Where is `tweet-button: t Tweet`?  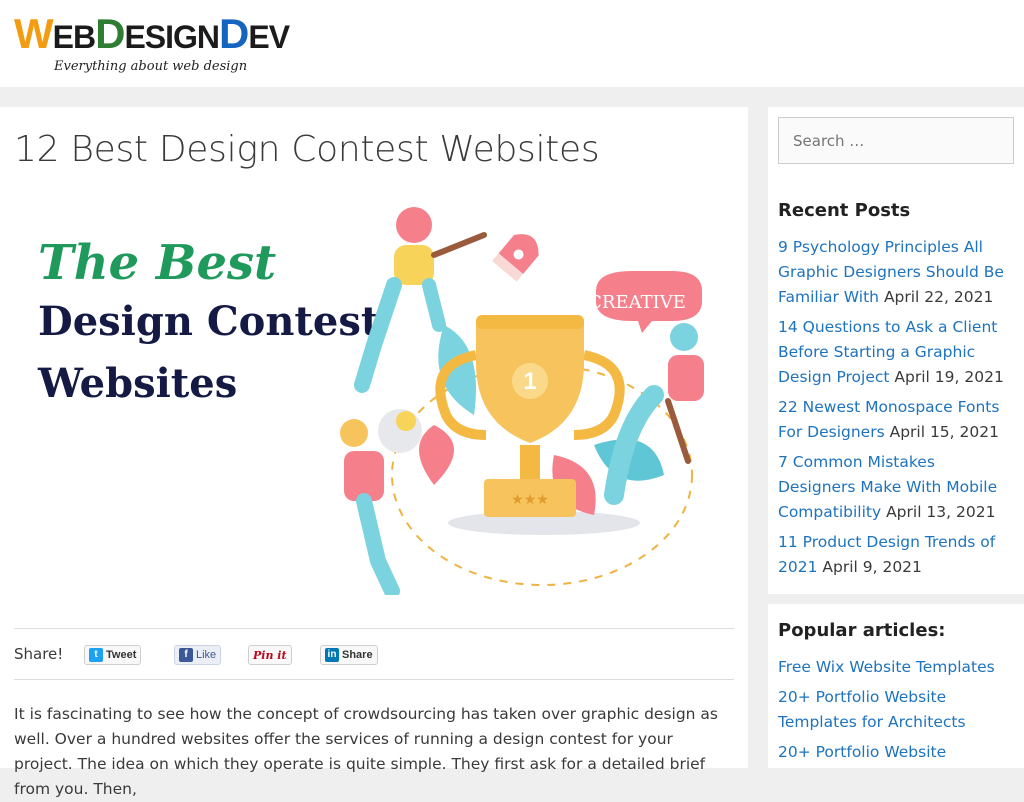 tweet-button: t Tweet is located at coordinates (113, 655).